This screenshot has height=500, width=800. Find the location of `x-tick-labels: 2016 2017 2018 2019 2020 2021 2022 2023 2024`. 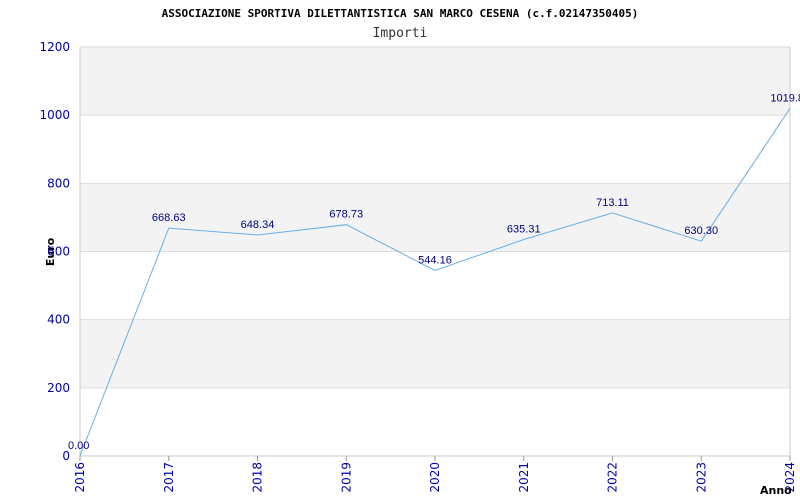

x-tick-labels: 2016 2017 2018 2019 2020 2021 2022 2023 2024 is located at coordinates (435, 477).